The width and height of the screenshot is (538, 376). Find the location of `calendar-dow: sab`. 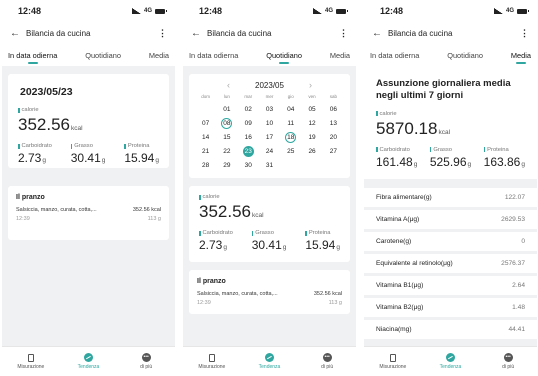

calendar-dow: sab is located at coordinates (333, 96).